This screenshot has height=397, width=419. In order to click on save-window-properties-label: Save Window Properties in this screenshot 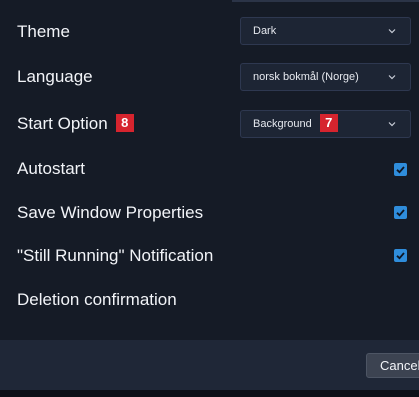, I will do `click(110, 212)`.